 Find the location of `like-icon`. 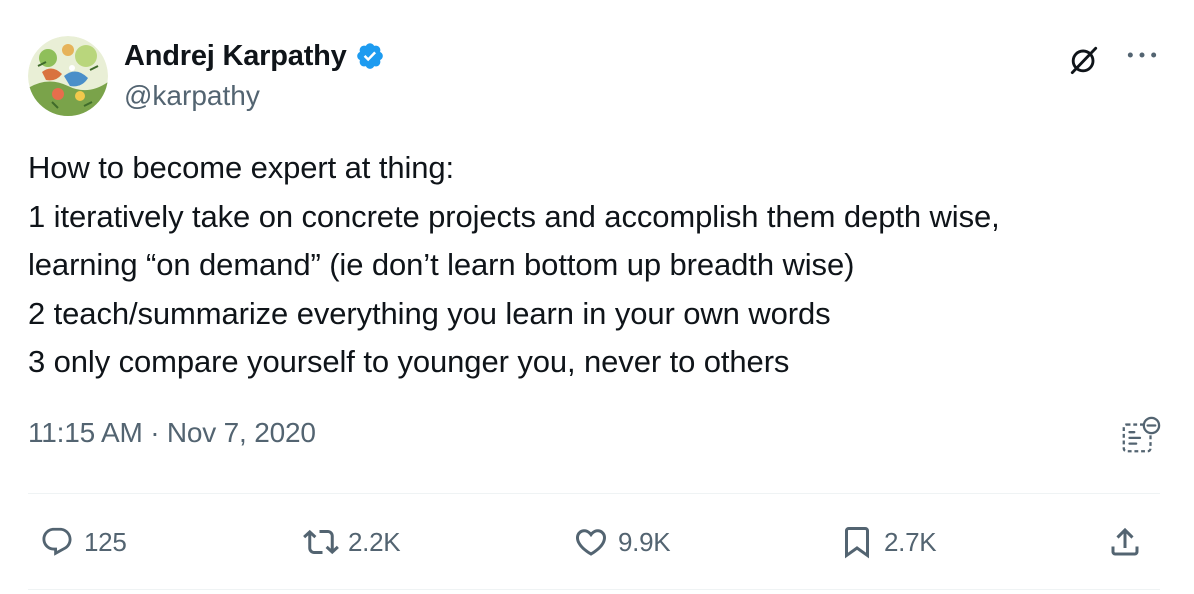

like-icon is located at coordinates (591, 542).